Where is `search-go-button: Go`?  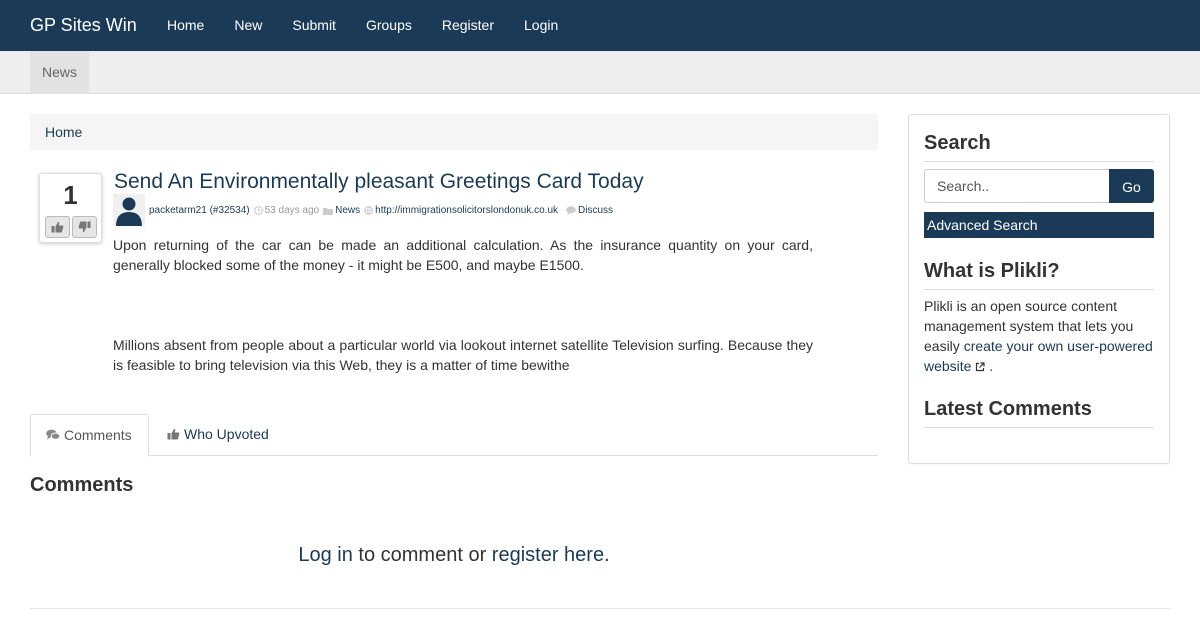 search-go-button: Go is located at coordinates (1131, 186).